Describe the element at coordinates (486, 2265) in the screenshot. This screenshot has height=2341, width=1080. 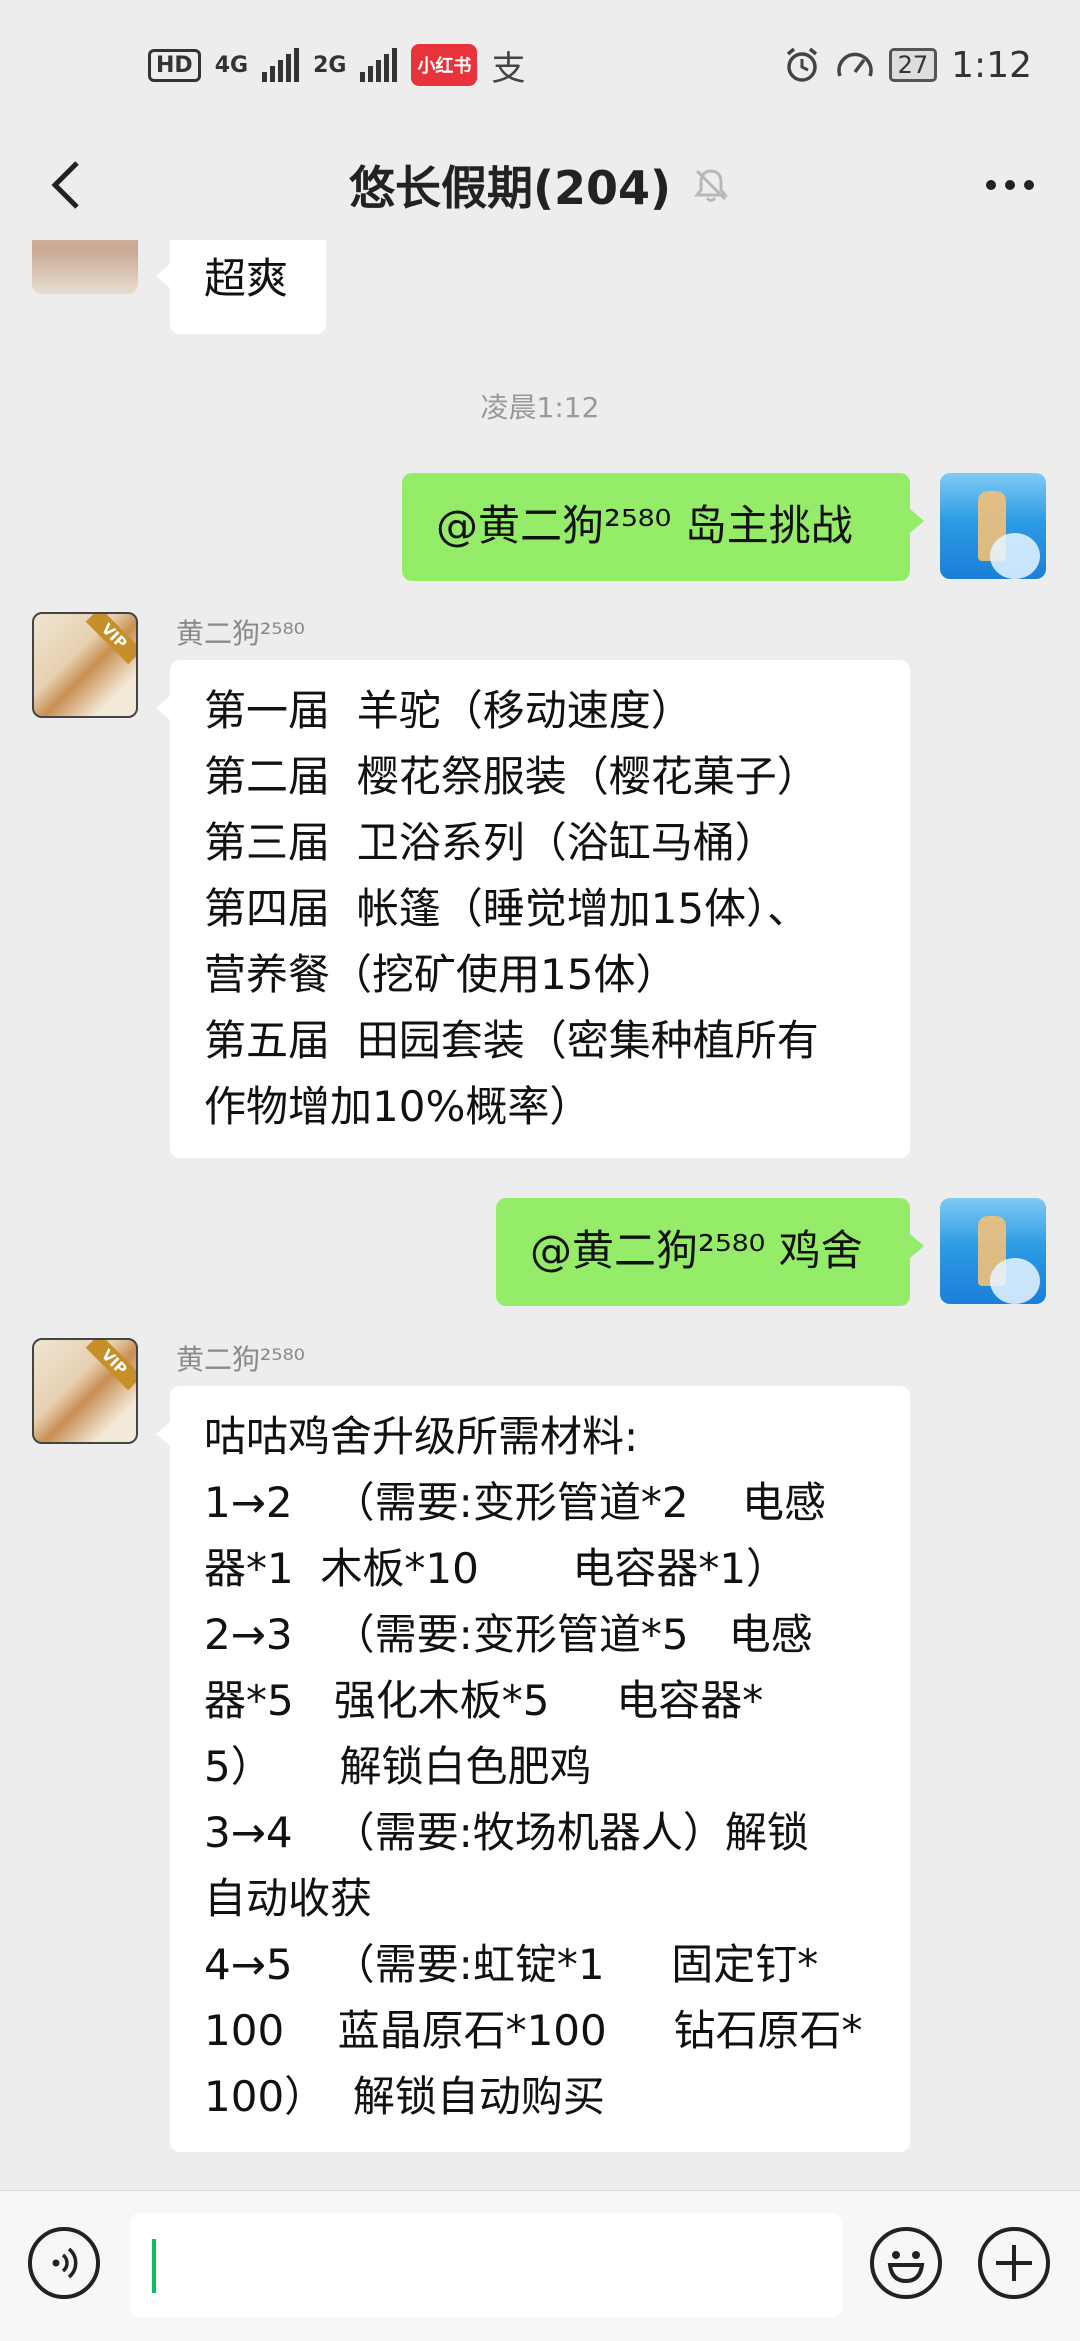
I see `message-input` at that location.